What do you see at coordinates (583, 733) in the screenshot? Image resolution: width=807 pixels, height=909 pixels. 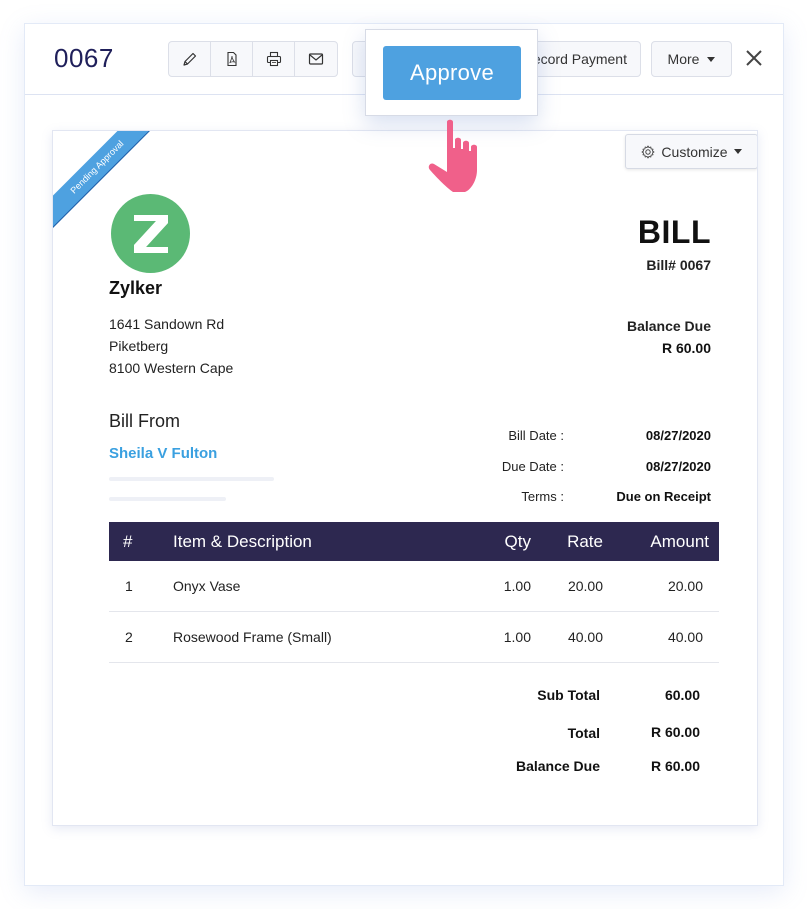 I see `total-label: Total` at bounding box center [583, 733].